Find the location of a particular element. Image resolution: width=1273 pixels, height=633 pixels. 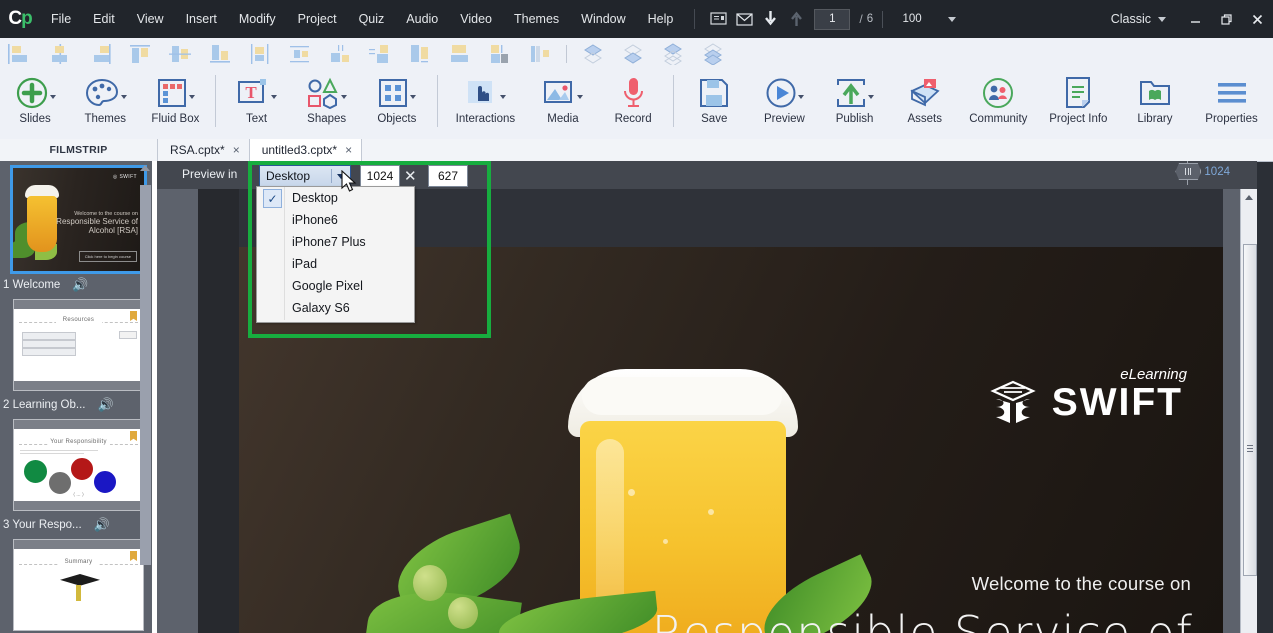

canvas-vertical-scrollbar is located at coordinates (1248, 411).